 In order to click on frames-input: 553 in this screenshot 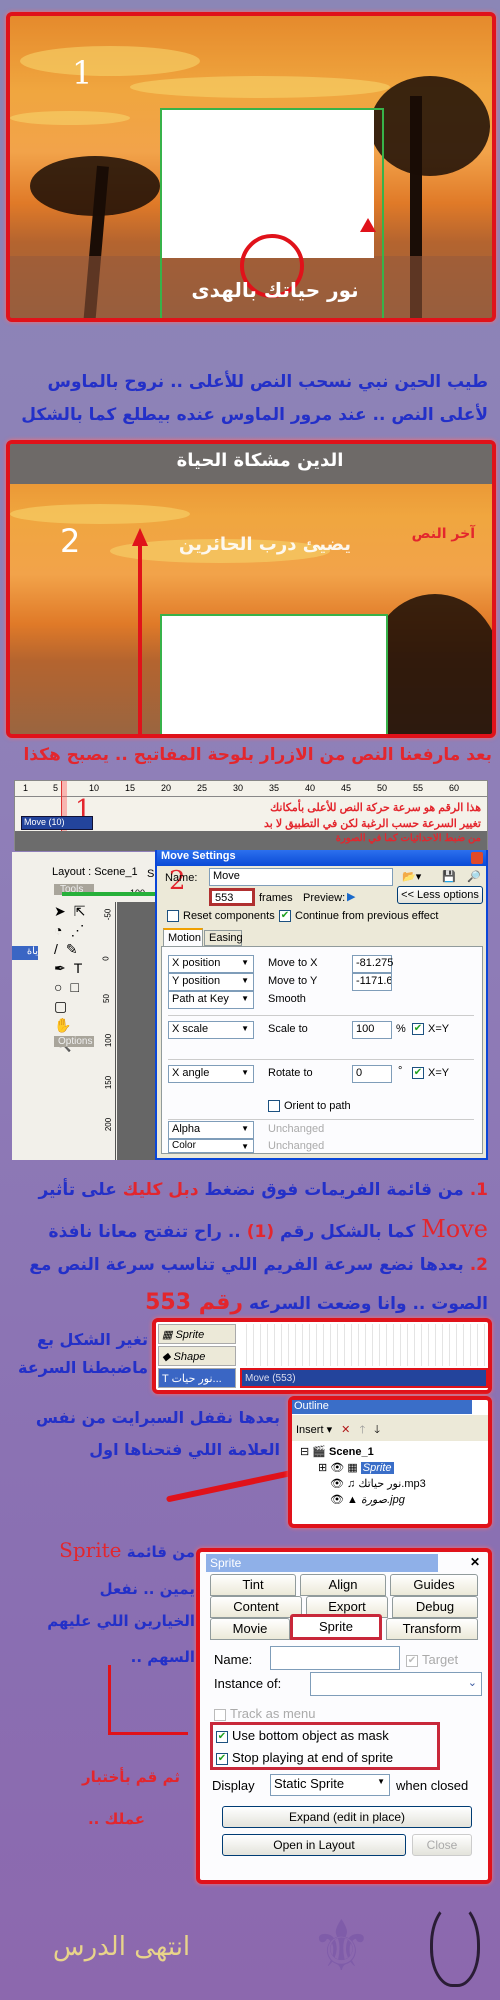, I will do `click(232, 897)`.